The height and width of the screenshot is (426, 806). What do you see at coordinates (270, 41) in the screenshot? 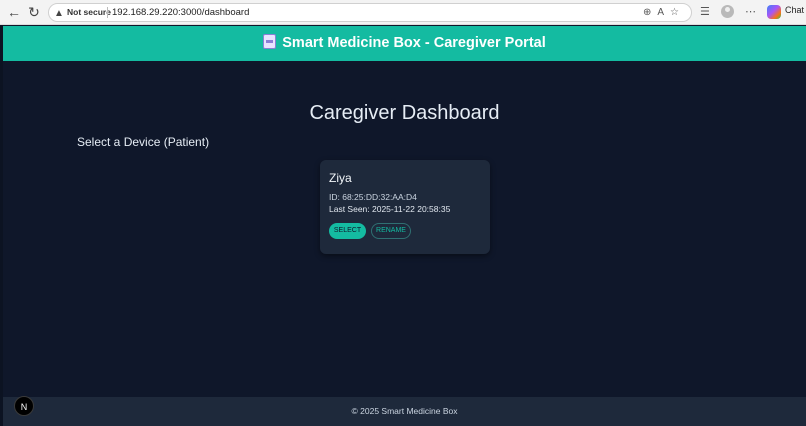
I see `pill-box-icon` at bounding box center [270, 41].